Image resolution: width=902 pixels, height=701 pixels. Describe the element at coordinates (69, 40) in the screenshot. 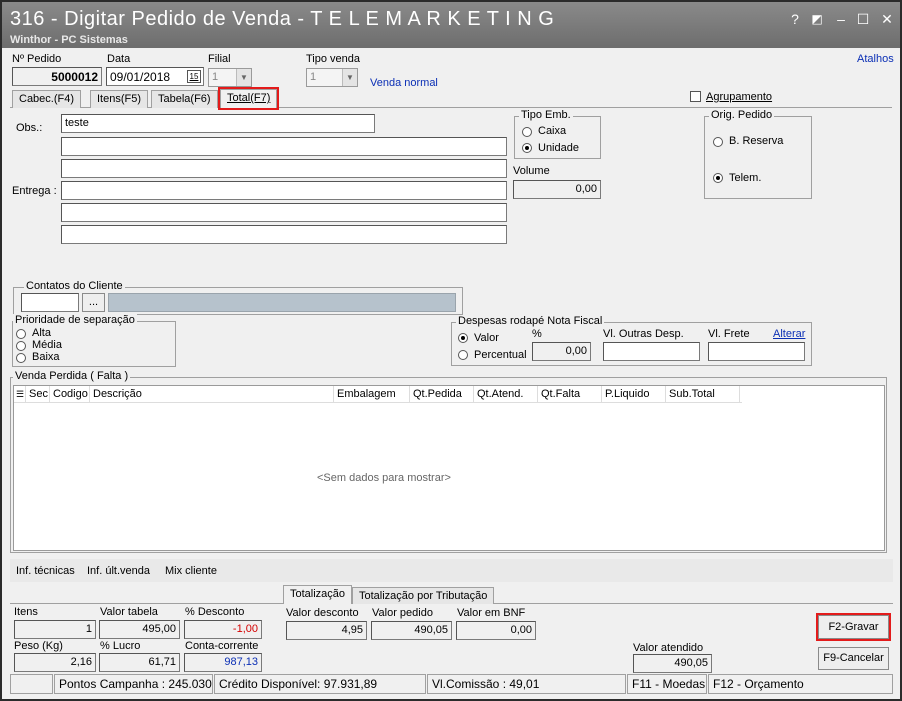

I see `window-subtitle: Winthor - PC Sistemas` at that location.